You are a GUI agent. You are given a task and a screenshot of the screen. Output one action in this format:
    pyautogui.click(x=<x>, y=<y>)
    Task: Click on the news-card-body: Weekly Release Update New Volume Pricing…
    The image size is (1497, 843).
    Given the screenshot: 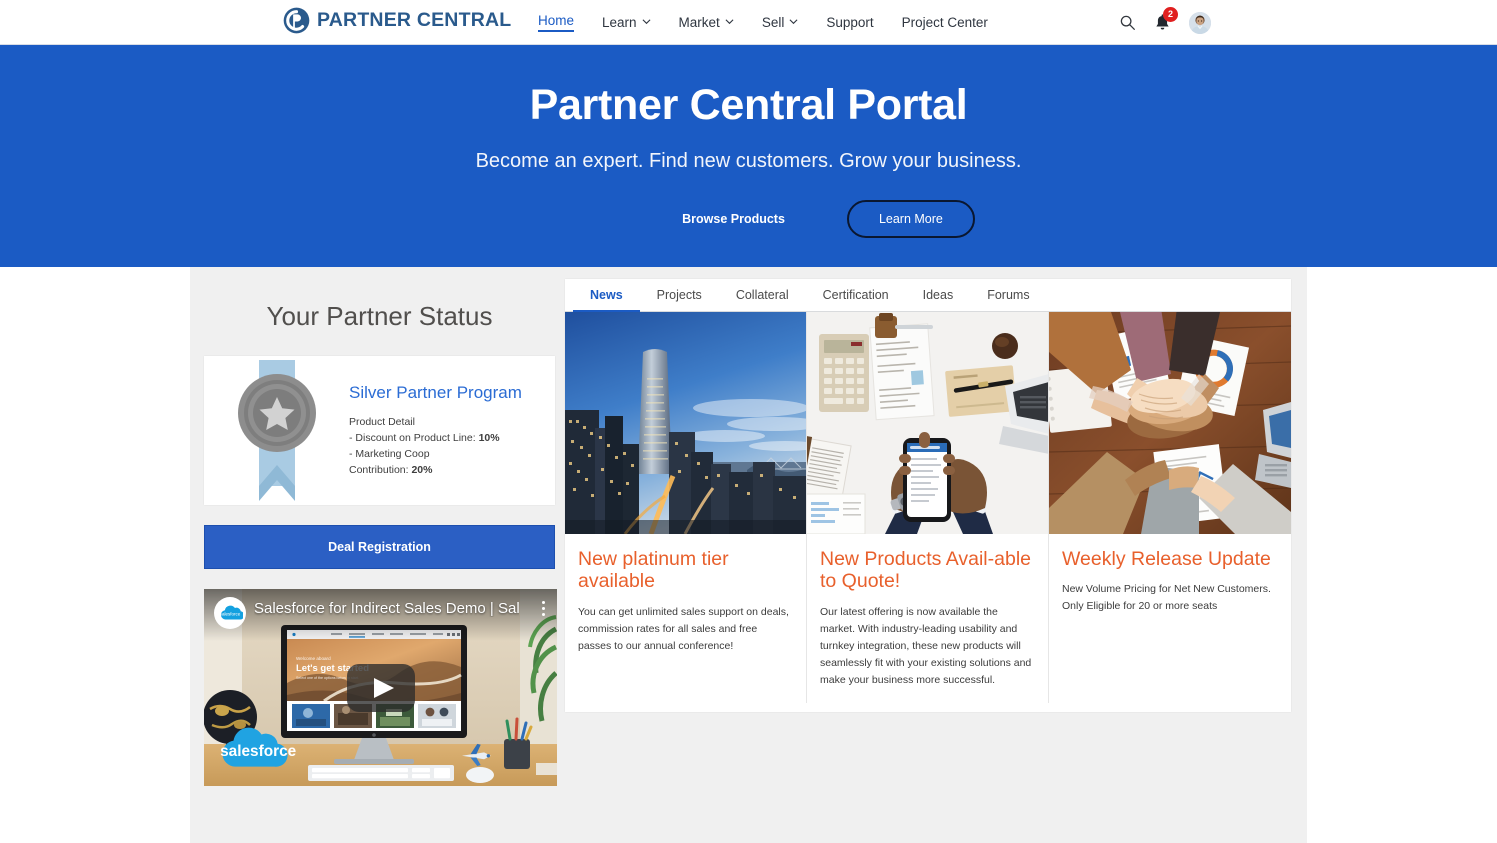 What is the action you would take?
    pyautogui.click(x=1170, y=574)
    